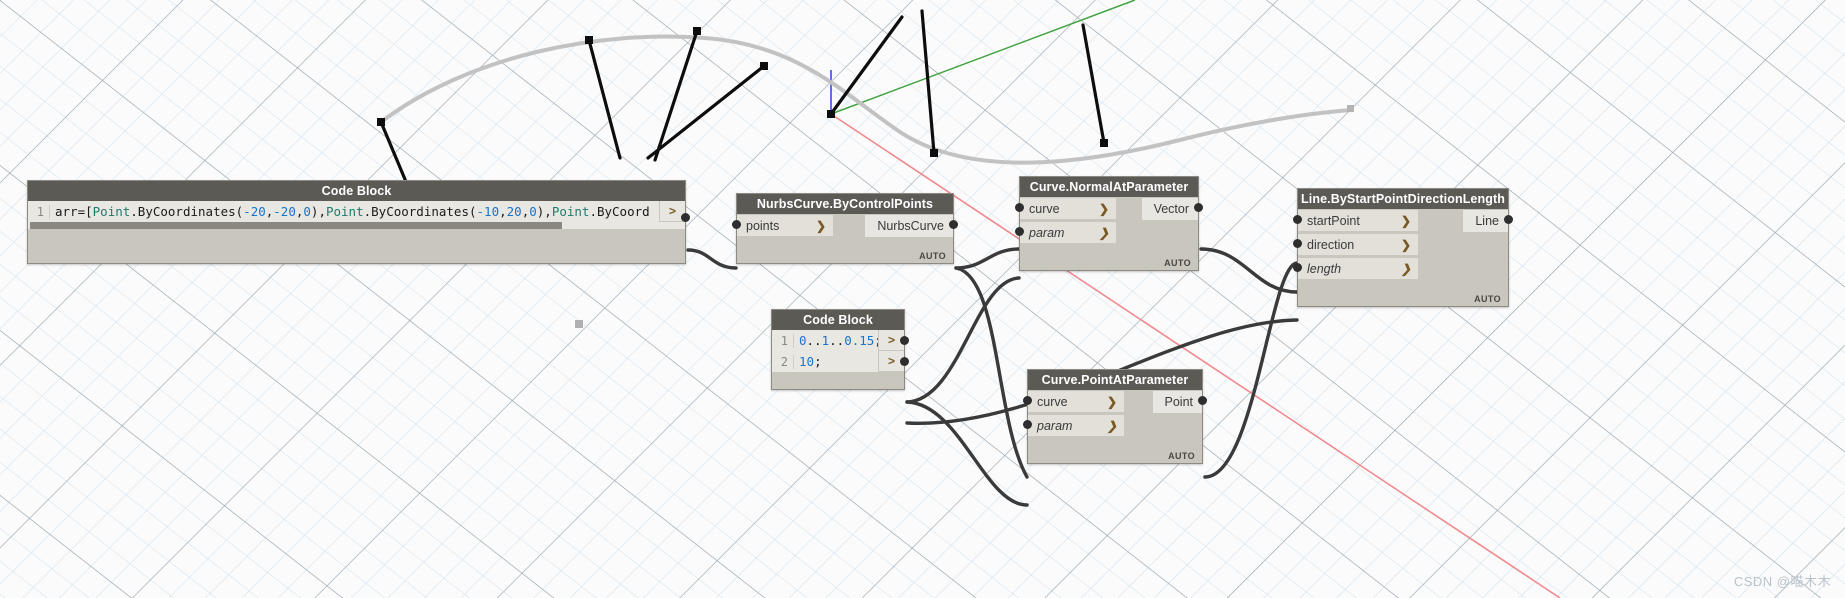  I want to click on code-line: 1 0..1..0.15;, so click(826, 340).